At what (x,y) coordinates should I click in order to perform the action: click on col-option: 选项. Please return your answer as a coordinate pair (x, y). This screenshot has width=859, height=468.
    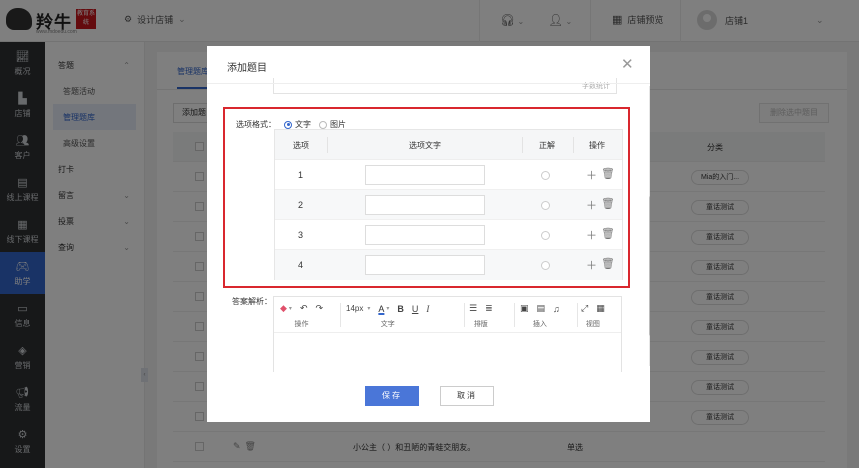
    Looking at the image, I should click on (301, 145).